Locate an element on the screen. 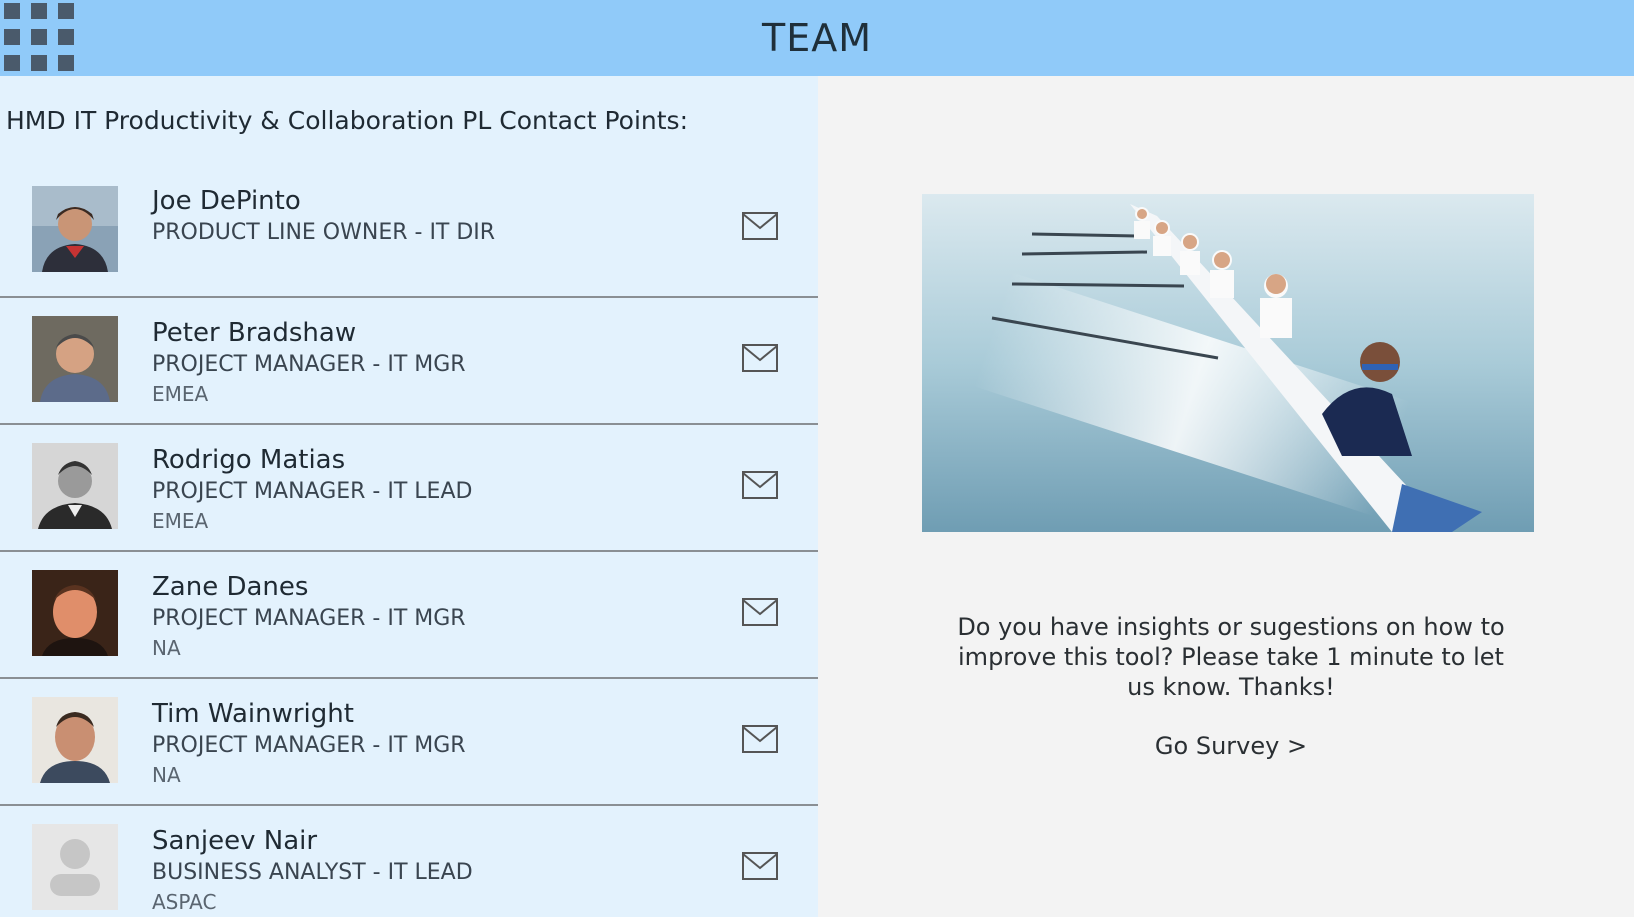 The height and width of the screenshot is (917, 1634). contact-name: Tim Wainwright is located at coordinates (253, 714).